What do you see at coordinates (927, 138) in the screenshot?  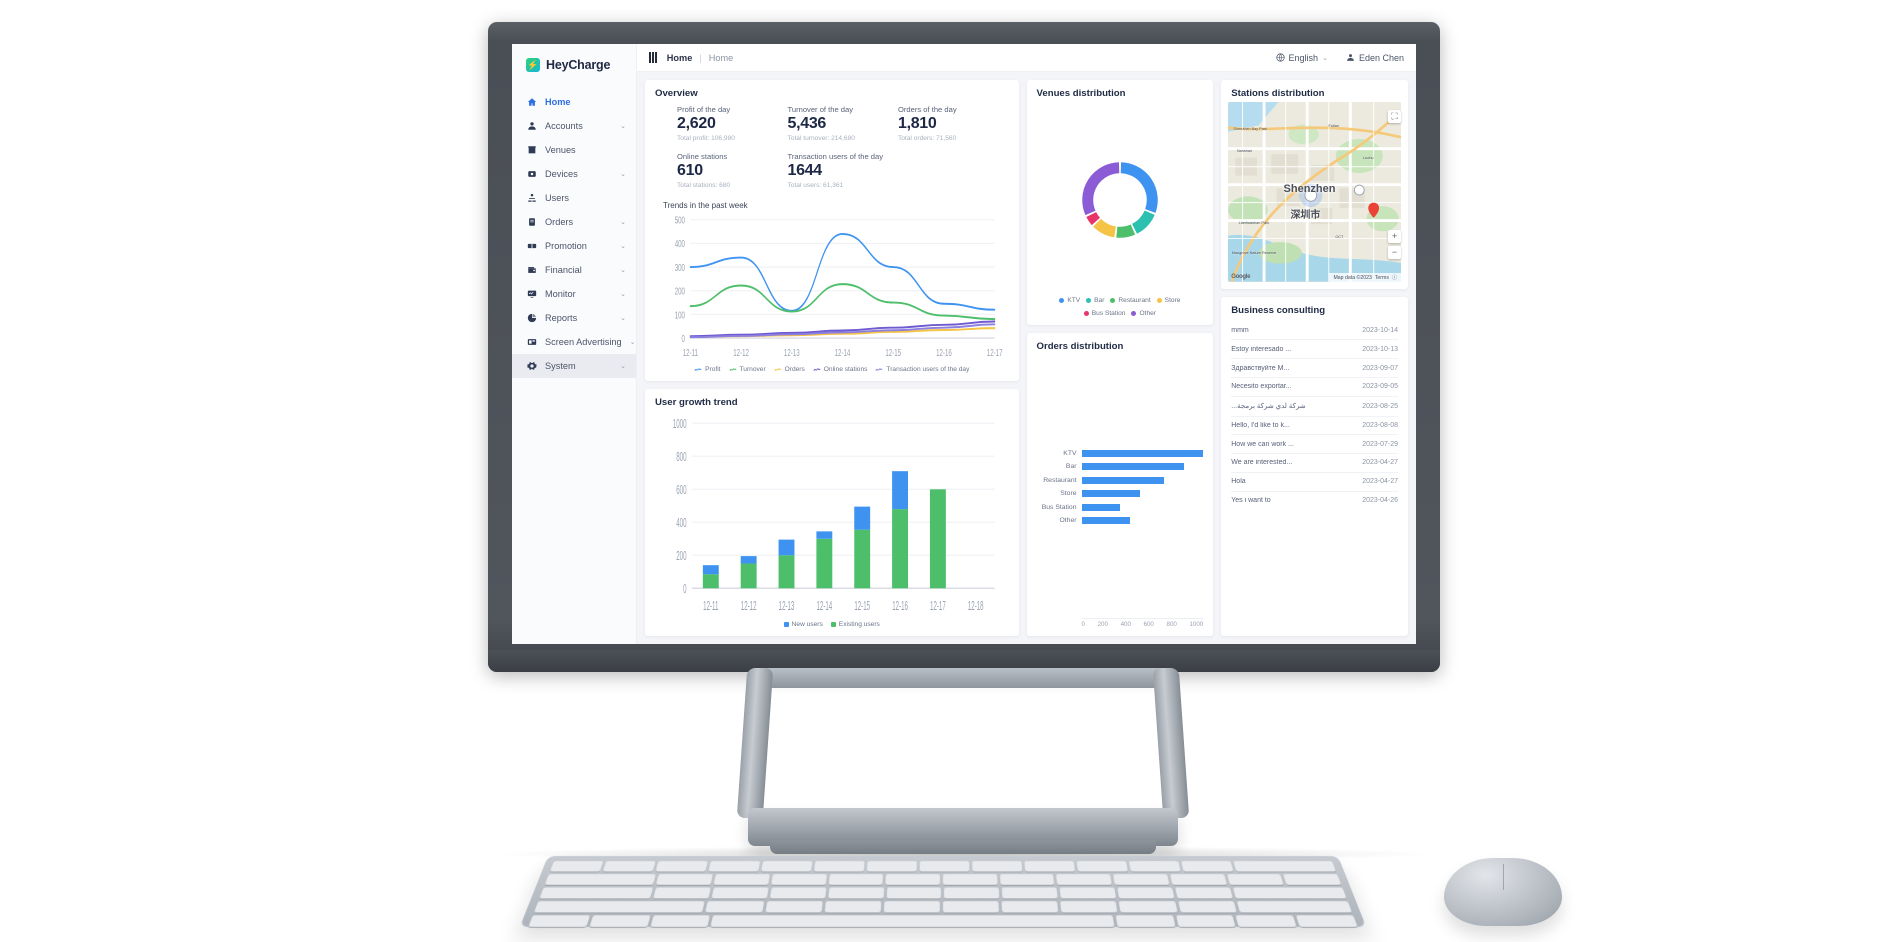 I see `stat-sub: Total orders: 71,560` at bounding box center [927, 138].